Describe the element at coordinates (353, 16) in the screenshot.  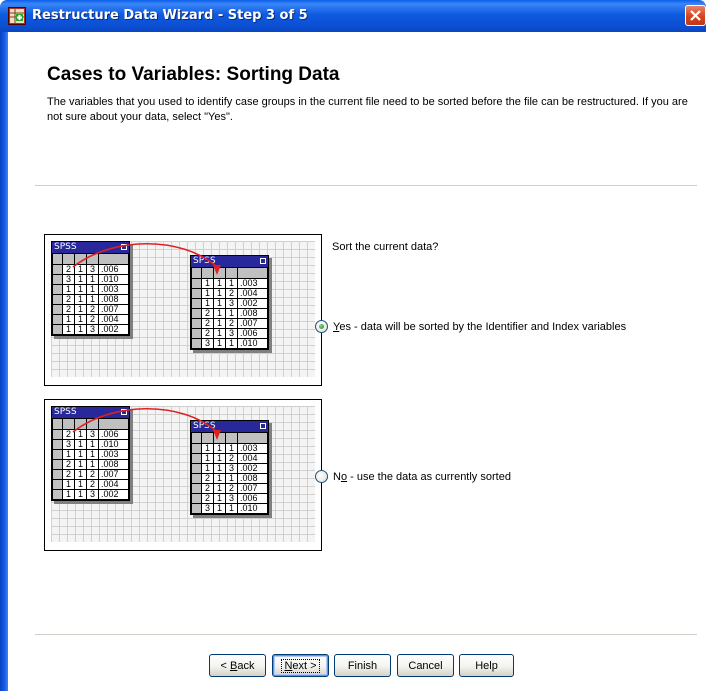
I see `title-bar: Restructure Data Wizard - Step 3 of 5` at that location.